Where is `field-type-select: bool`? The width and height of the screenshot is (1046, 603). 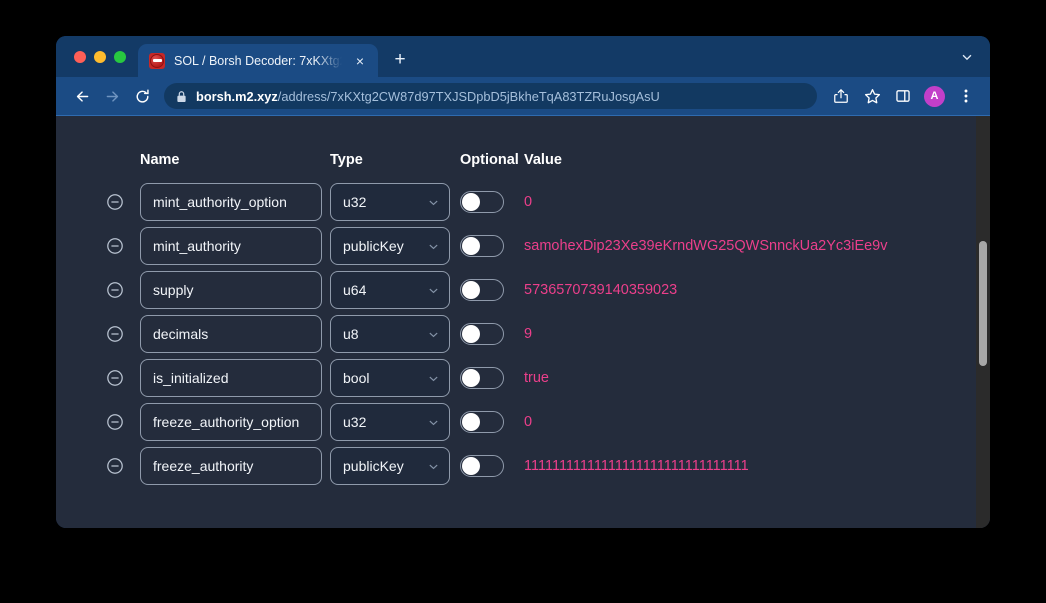
field-type-select: bool is located at coordinates (390, 378).